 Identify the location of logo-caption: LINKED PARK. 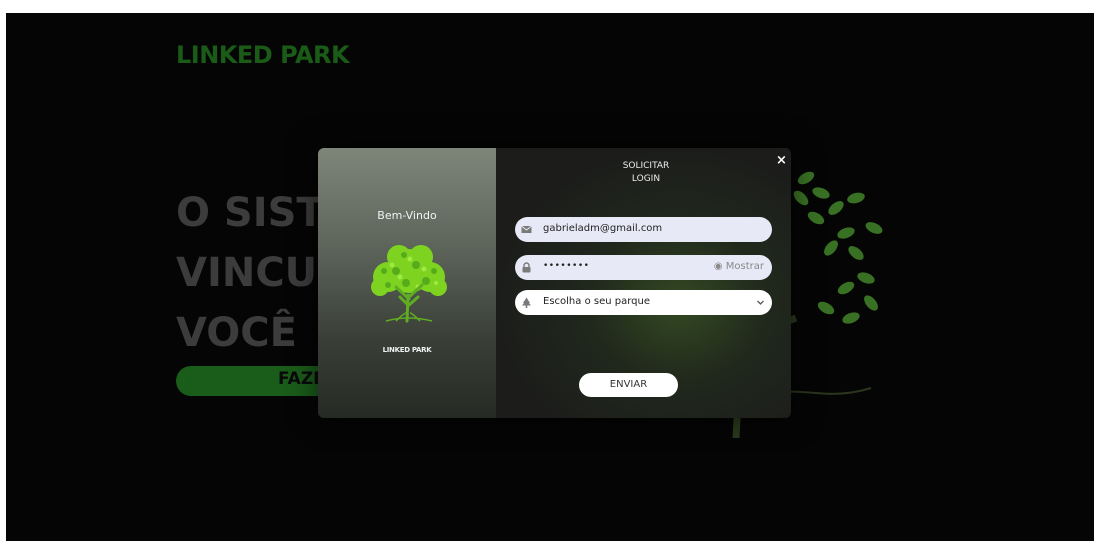
(407, 350).